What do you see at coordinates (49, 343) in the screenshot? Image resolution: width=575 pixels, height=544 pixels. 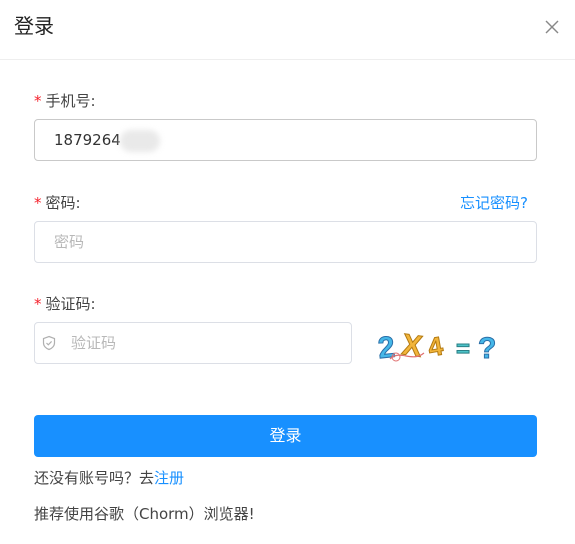 I see `shield-icon` at bounding box center [49, 343].